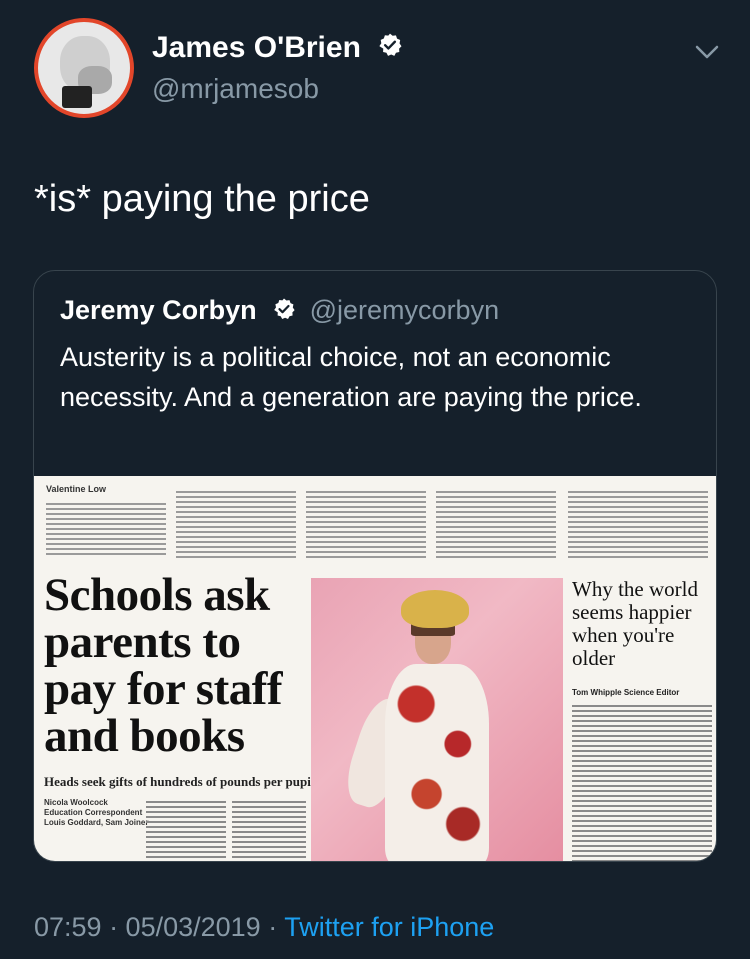 Image resolution: width=750 pixels, height=959 pixels. Describe the element at coordinates (76, 489) in the screenshot. I see `top-byline: Valentine Low` at that location.